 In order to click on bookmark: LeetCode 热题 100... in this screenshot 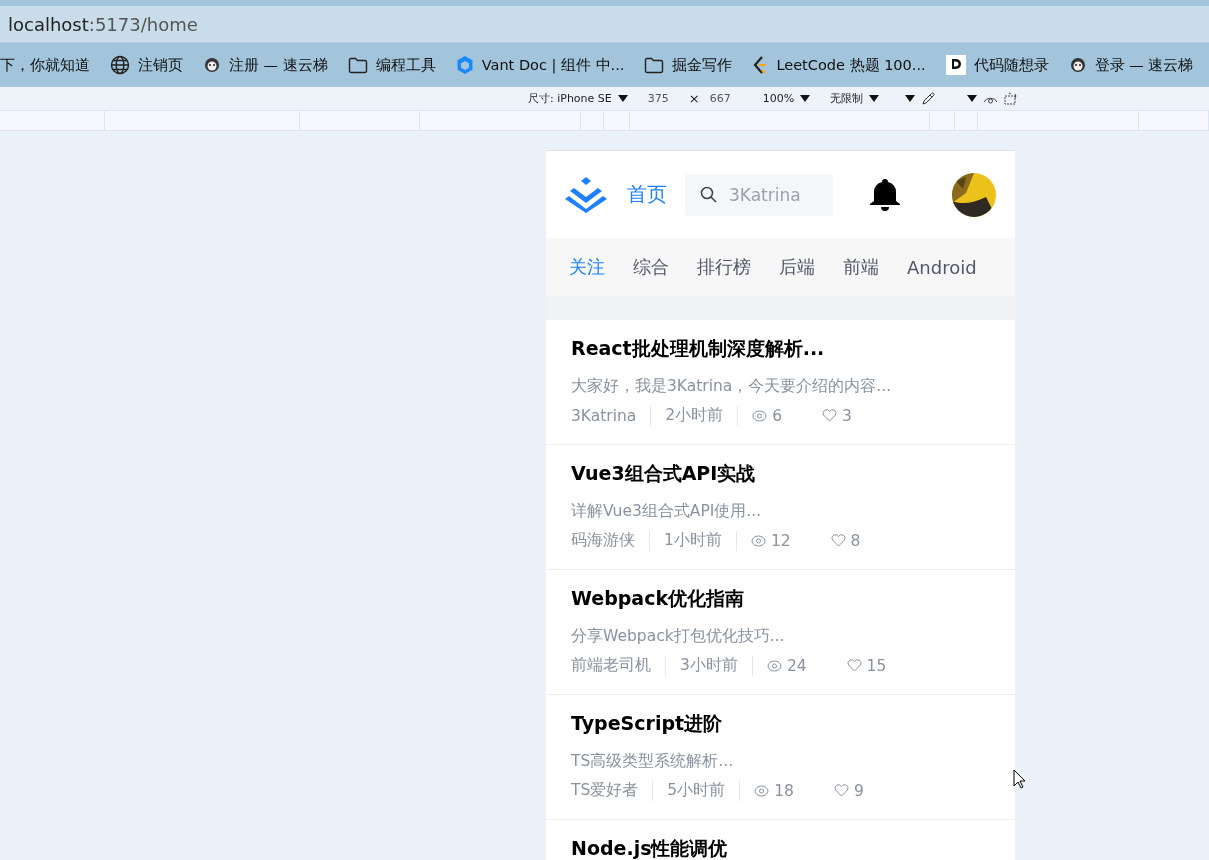, I will do `click(839, 65)`.